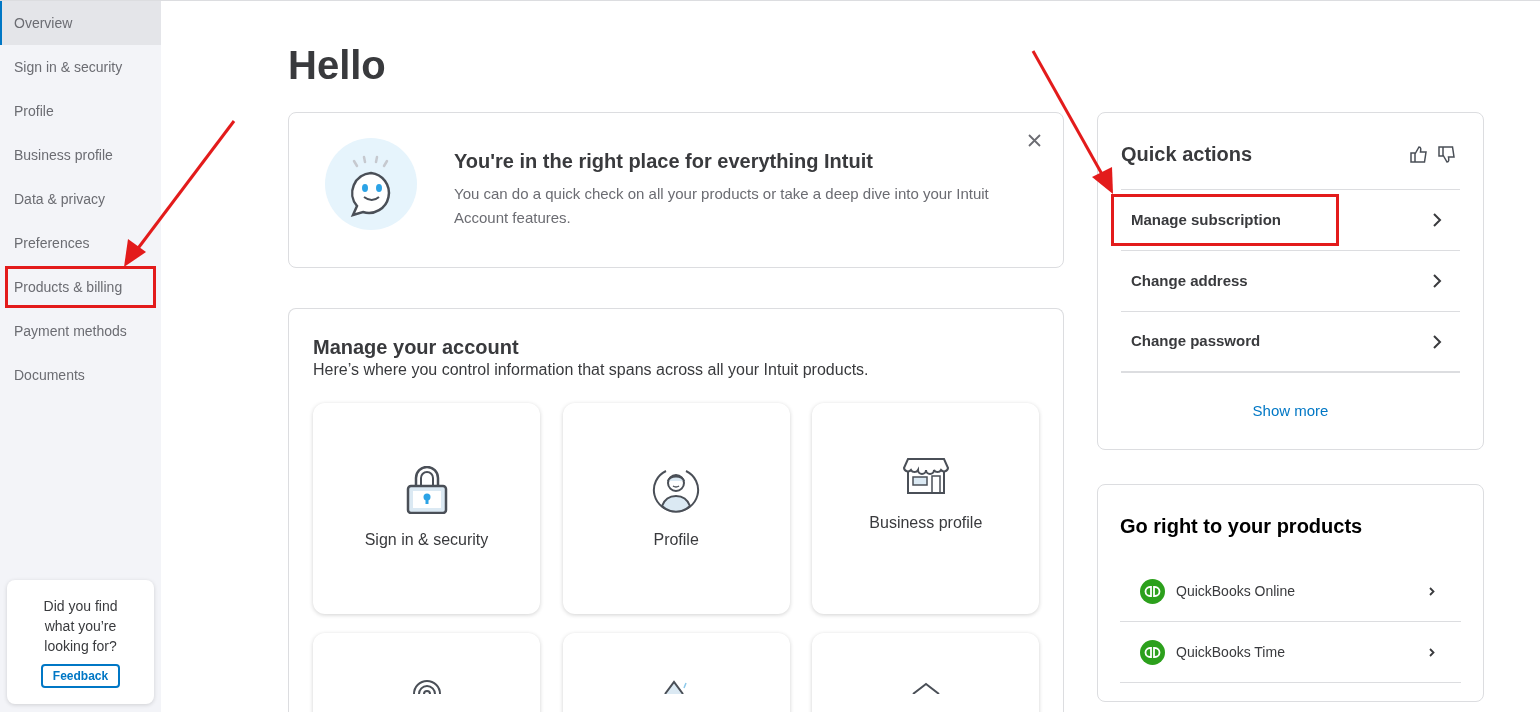 This screenshot has height=712, width=1540. Describe the element at coordinates (80, 67) in the screenshot. I see `sidebar-item: Sign in & security` at that location.